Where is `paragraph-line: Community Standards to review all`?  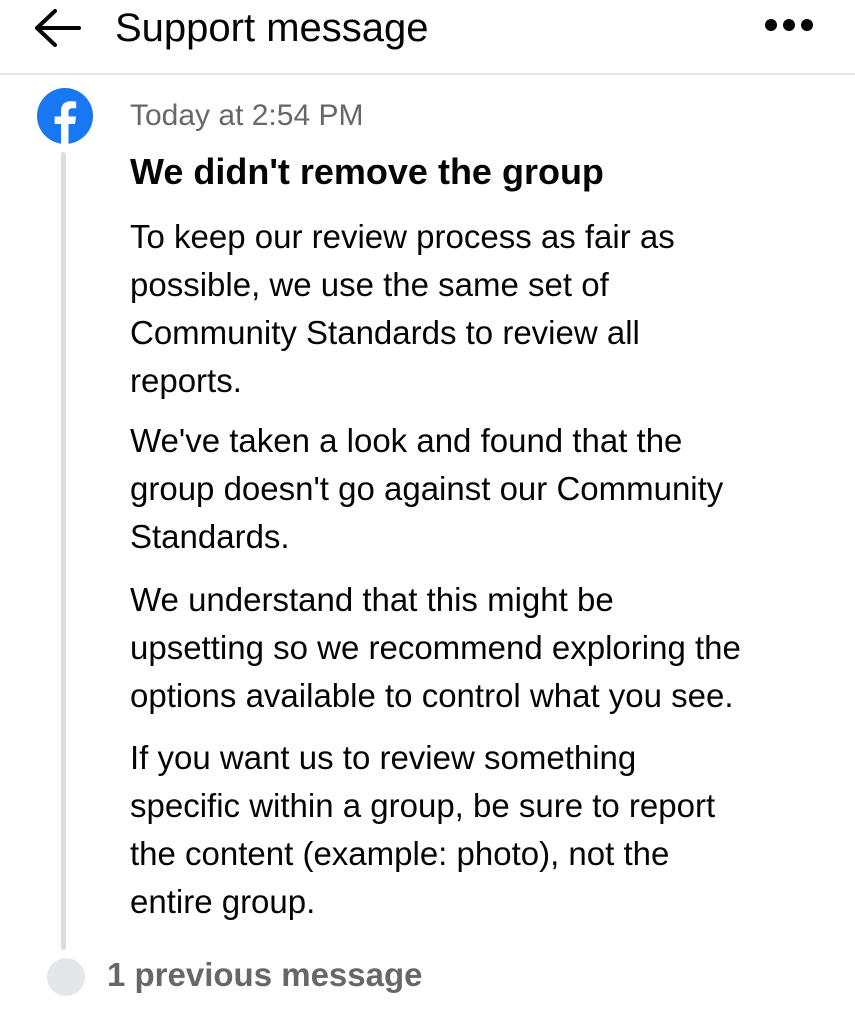
paragraph-line: Community Standards to review all is located at coordinates (385, 332).